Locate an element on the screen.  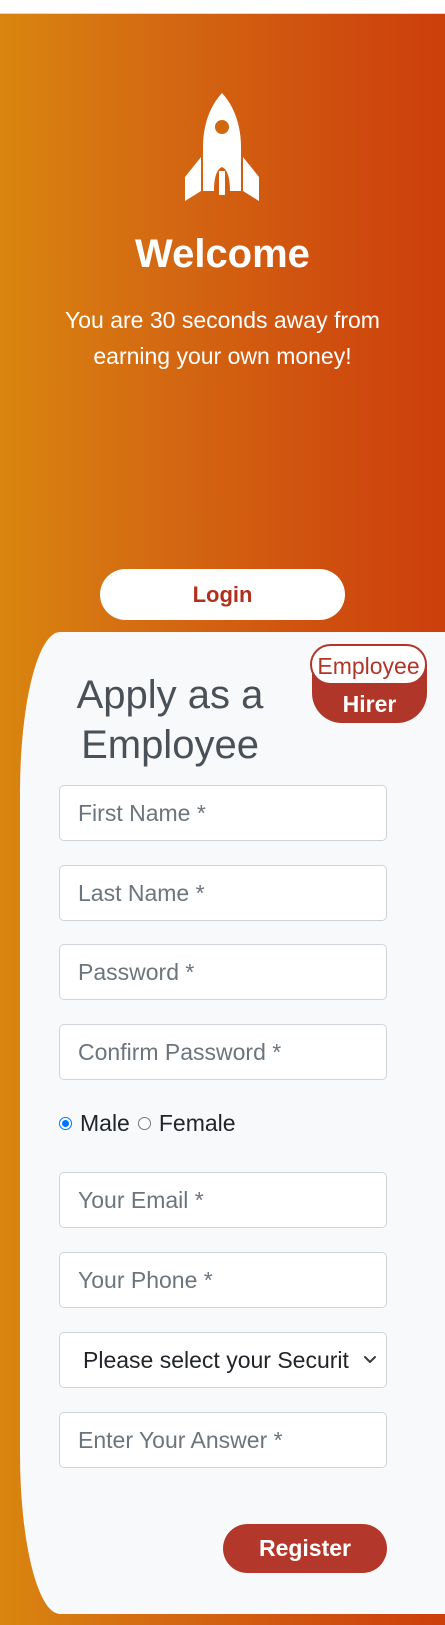
welcome-title: Welcome is located at coordinates (222, 254).